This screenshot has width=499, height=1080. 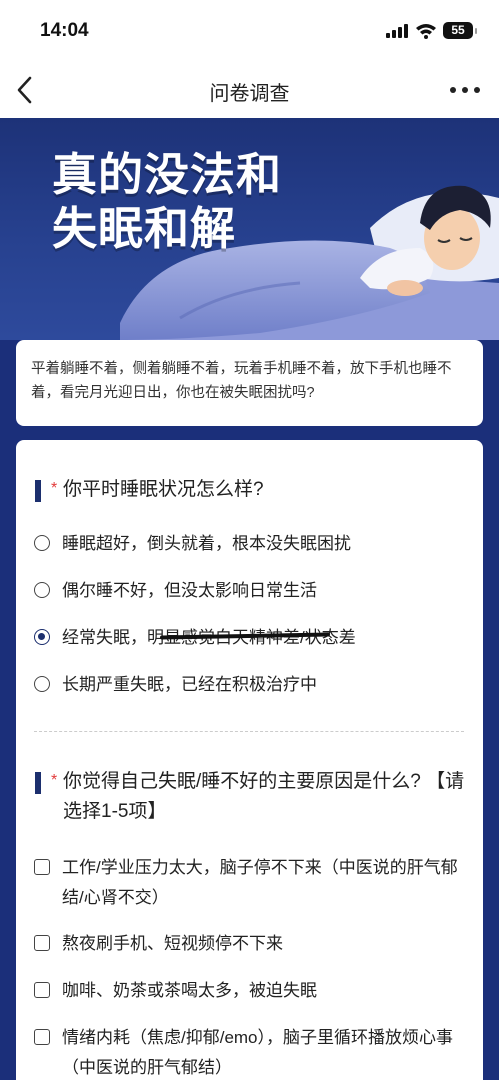 I want to click on wifi-icon, so click(x=426, y=31).